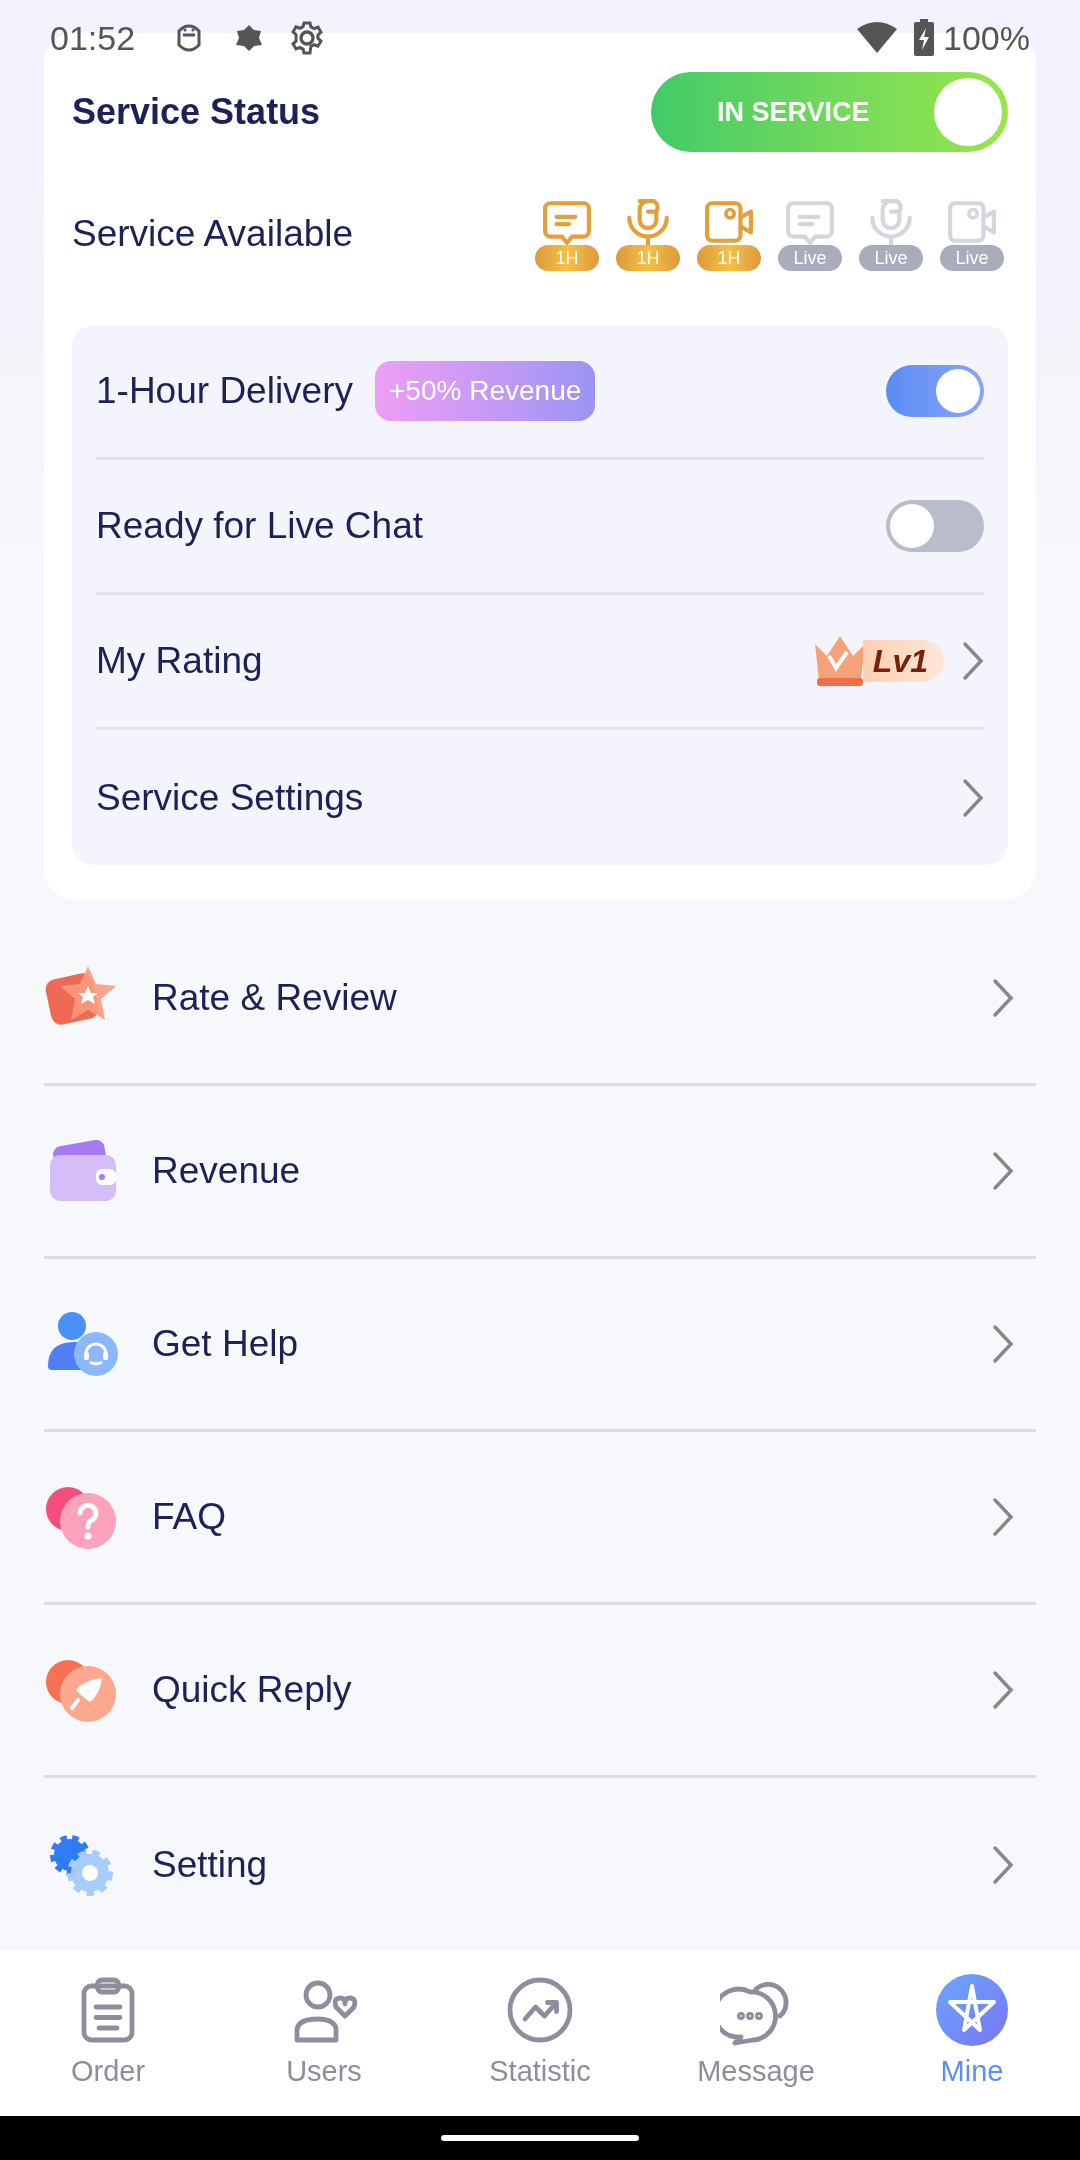 This screenshot has height=2160, width=1080. Describe the element at coordinates (196, 112) in the screenshot. I see `section-title: Service Status` at that location.